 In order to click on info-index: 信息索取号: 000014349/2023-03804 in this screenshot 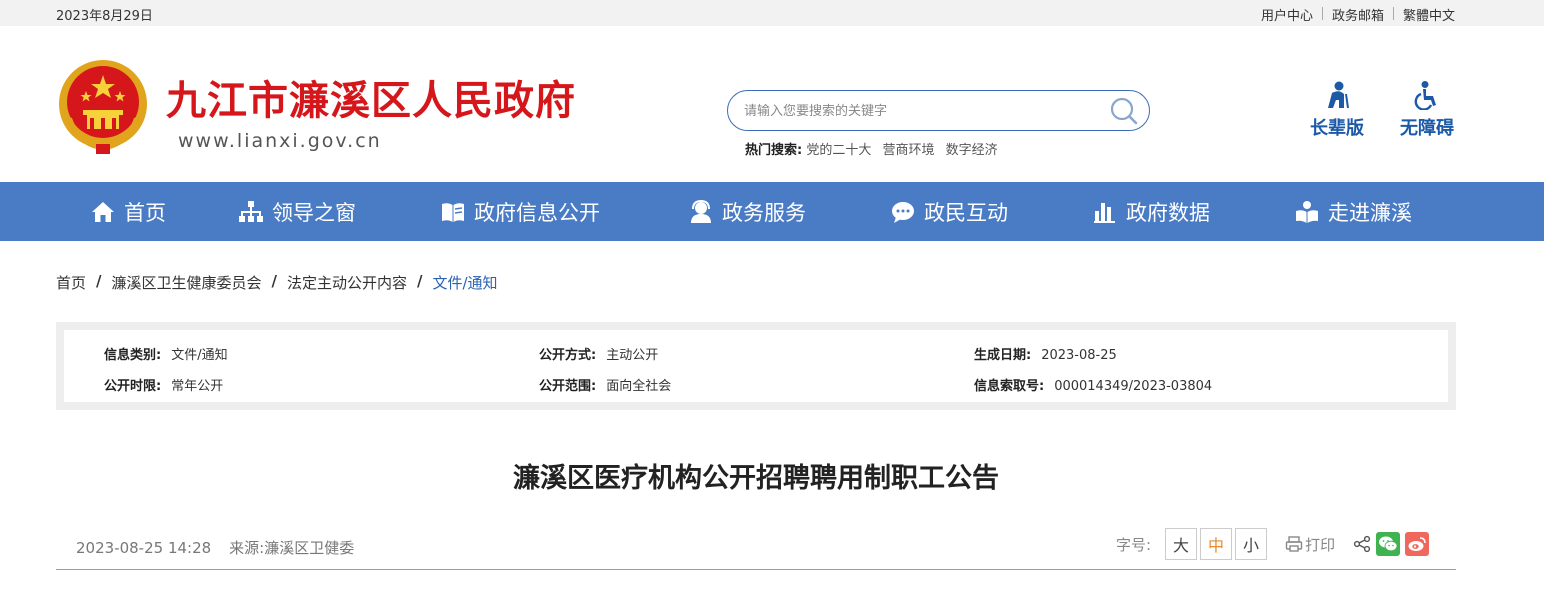, I will do `click(1093, 384)`.